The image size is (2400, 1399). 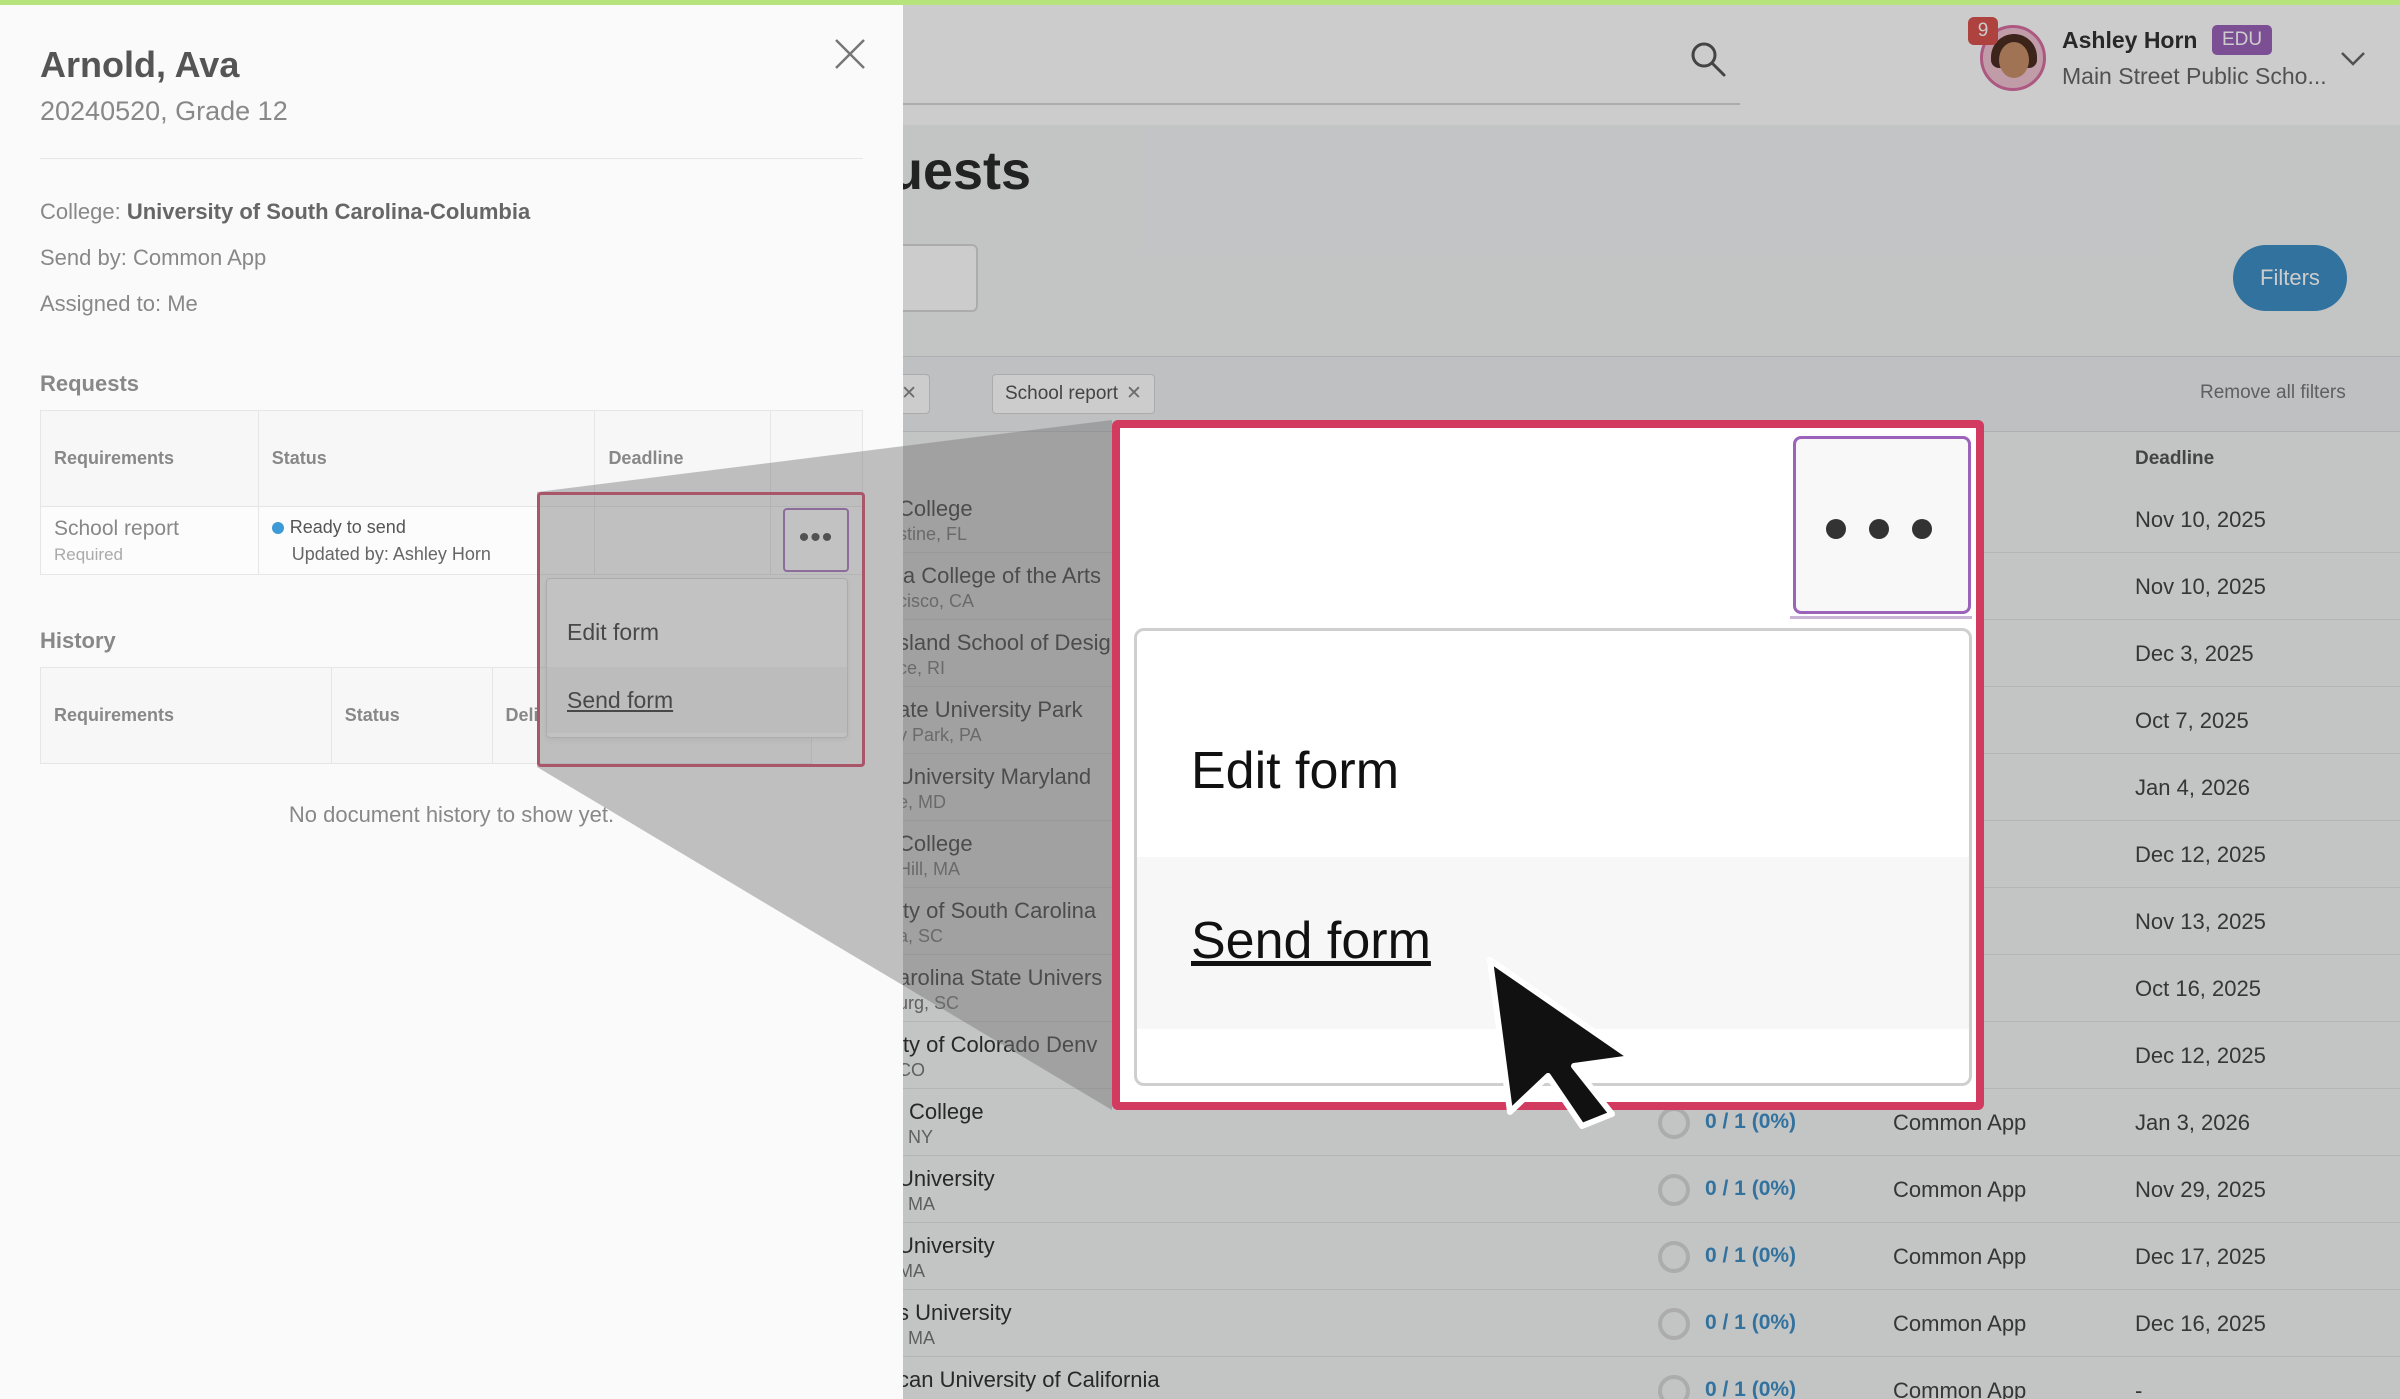 What do you see at coordinates (88, 554) in the screenshot?
I see `requirement-sub: Required` at bounding box center [88, 554].